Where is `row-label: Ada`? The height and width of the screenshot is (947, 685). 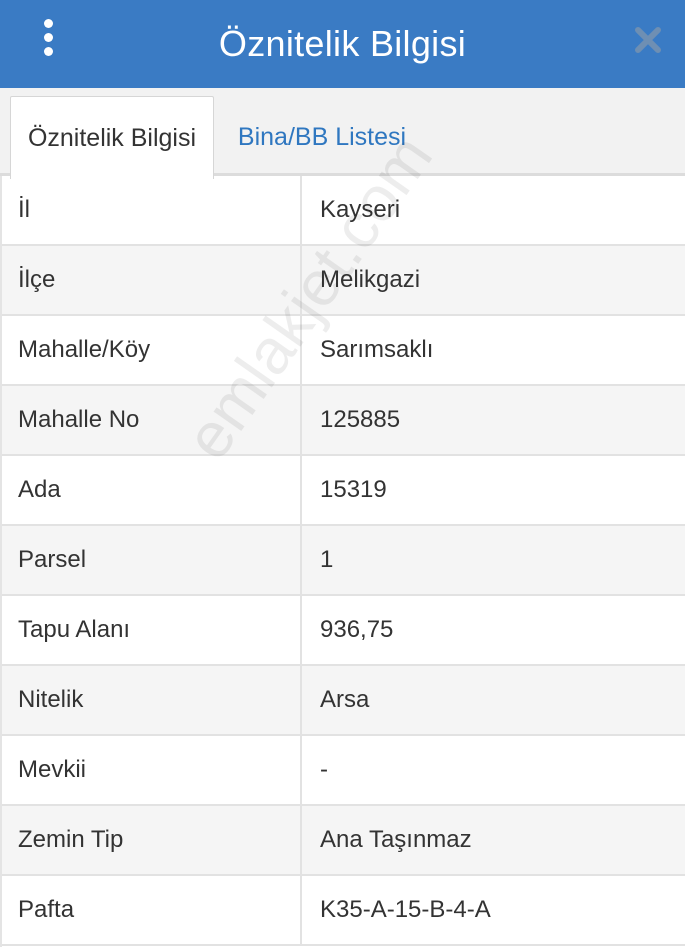
row-label: Ada is located at coordinates (152, 490).